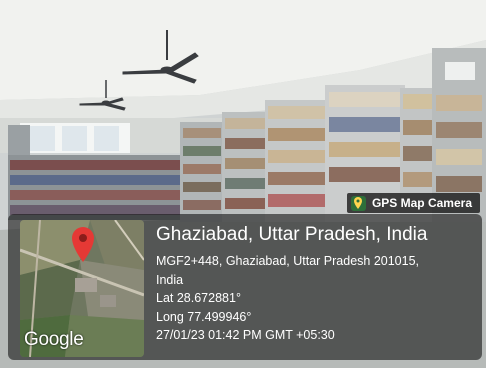 This screenshot has height=368, width=486. I want to click on google-watermark: Google, so click(54, 339).